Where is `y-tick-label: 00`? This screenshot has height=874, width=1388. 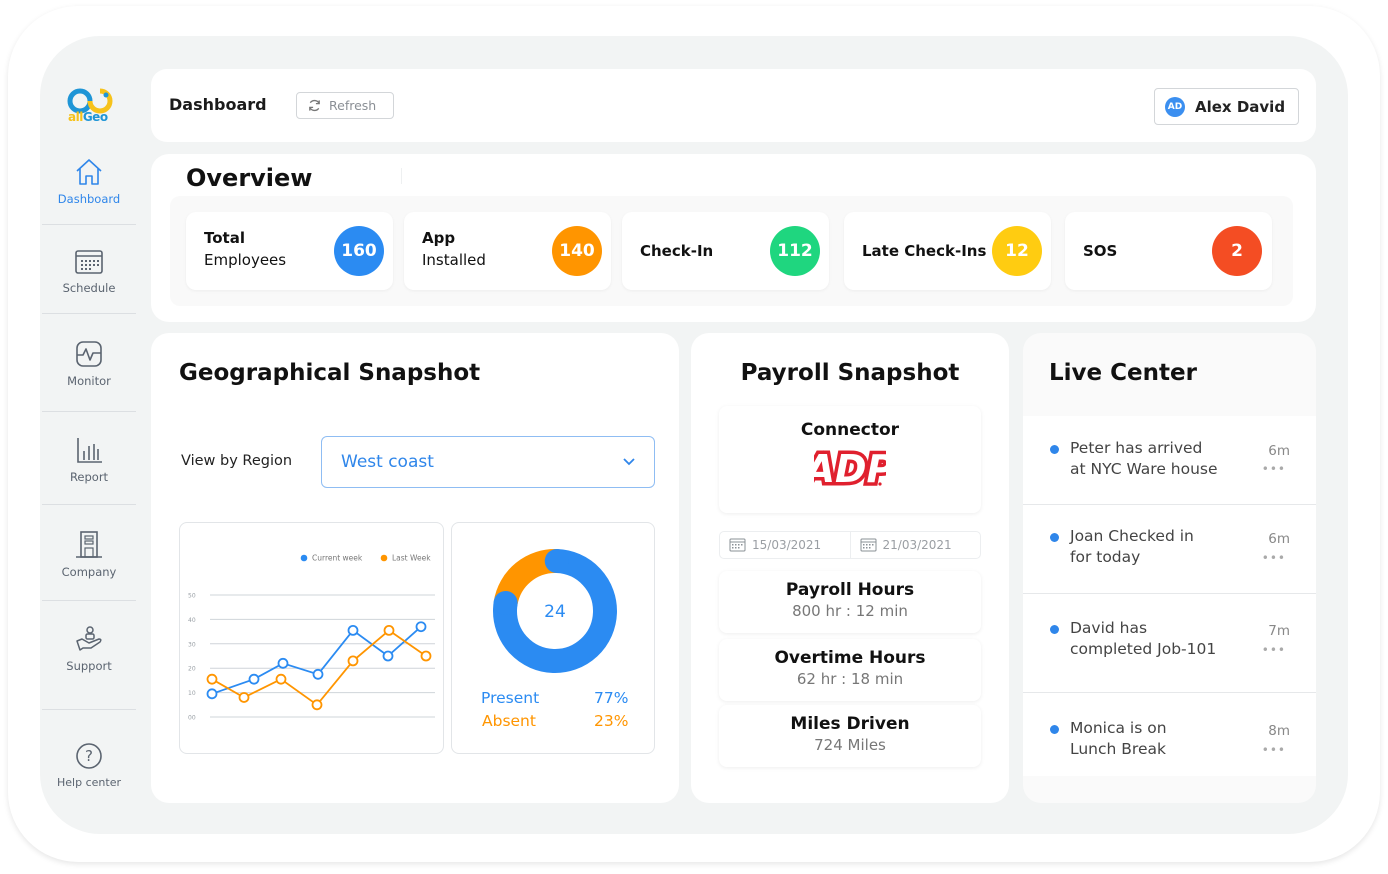 y-tick-label: 00 is located at coordinates (192, 718).